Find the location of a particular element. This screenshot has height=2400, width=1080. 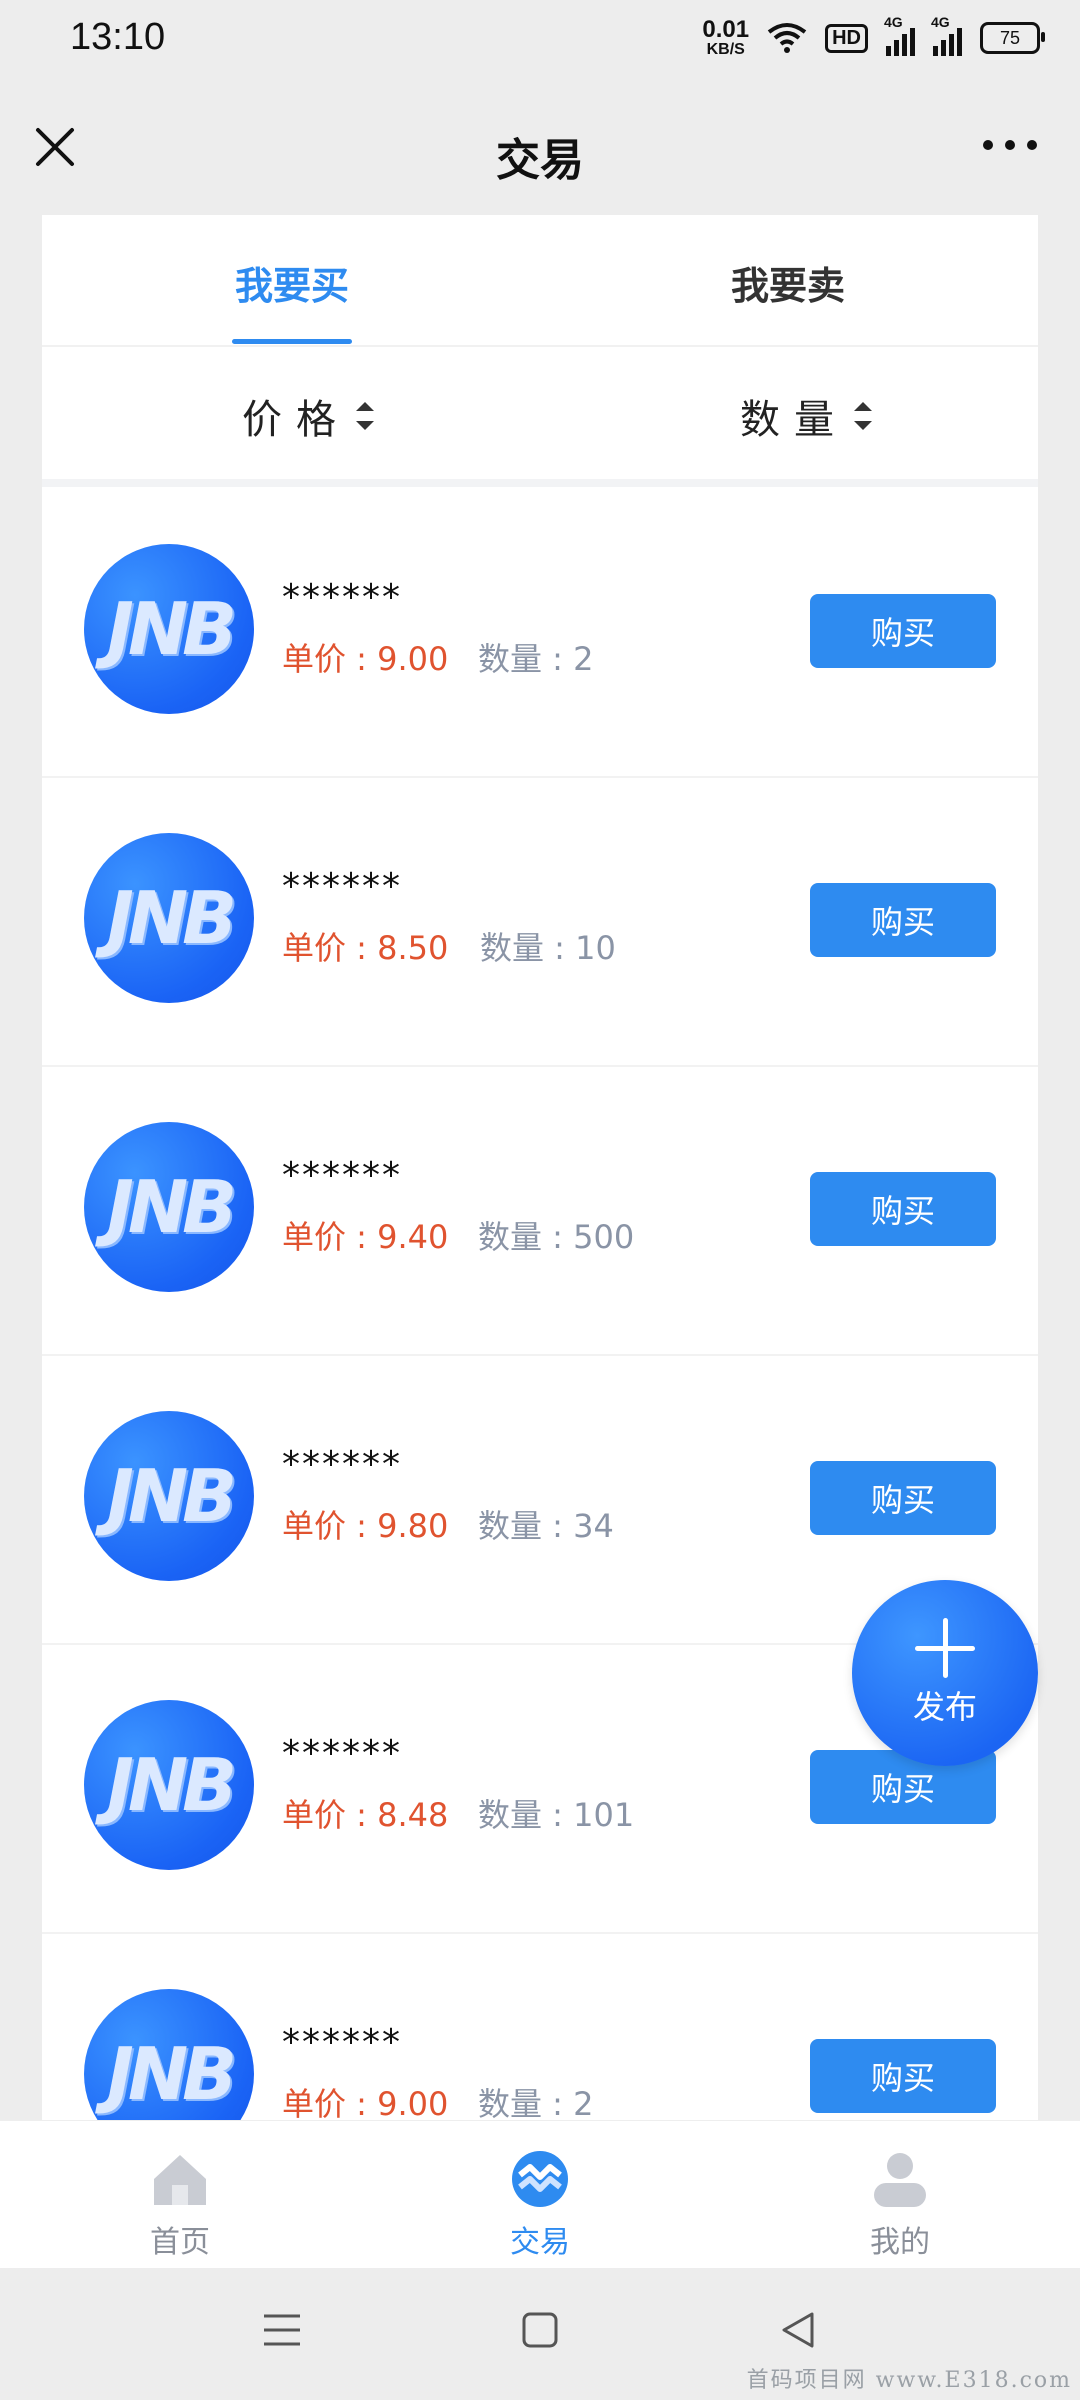

publish-button: 发布 is located at coordinates (945, 1673).